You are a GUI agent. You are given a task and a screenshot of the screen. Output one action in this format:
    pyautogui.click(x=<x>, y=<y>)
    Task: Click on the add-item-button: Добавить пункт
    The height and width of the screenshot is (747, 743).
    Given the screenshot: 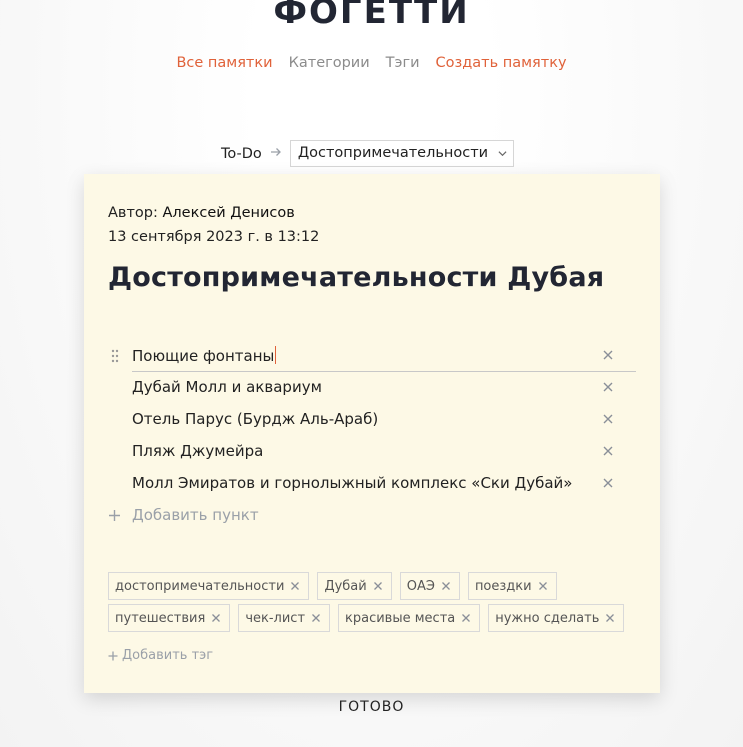 What is the action you would take?
    pyautogui.click(x=183, y=515)
    